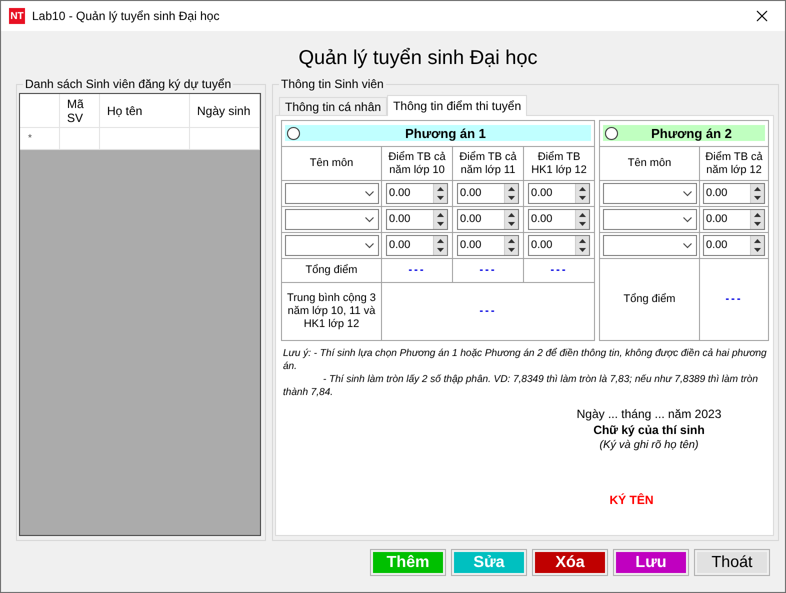  I want to click on group-title: Thông tin Sinh viên, so click(332, 84).